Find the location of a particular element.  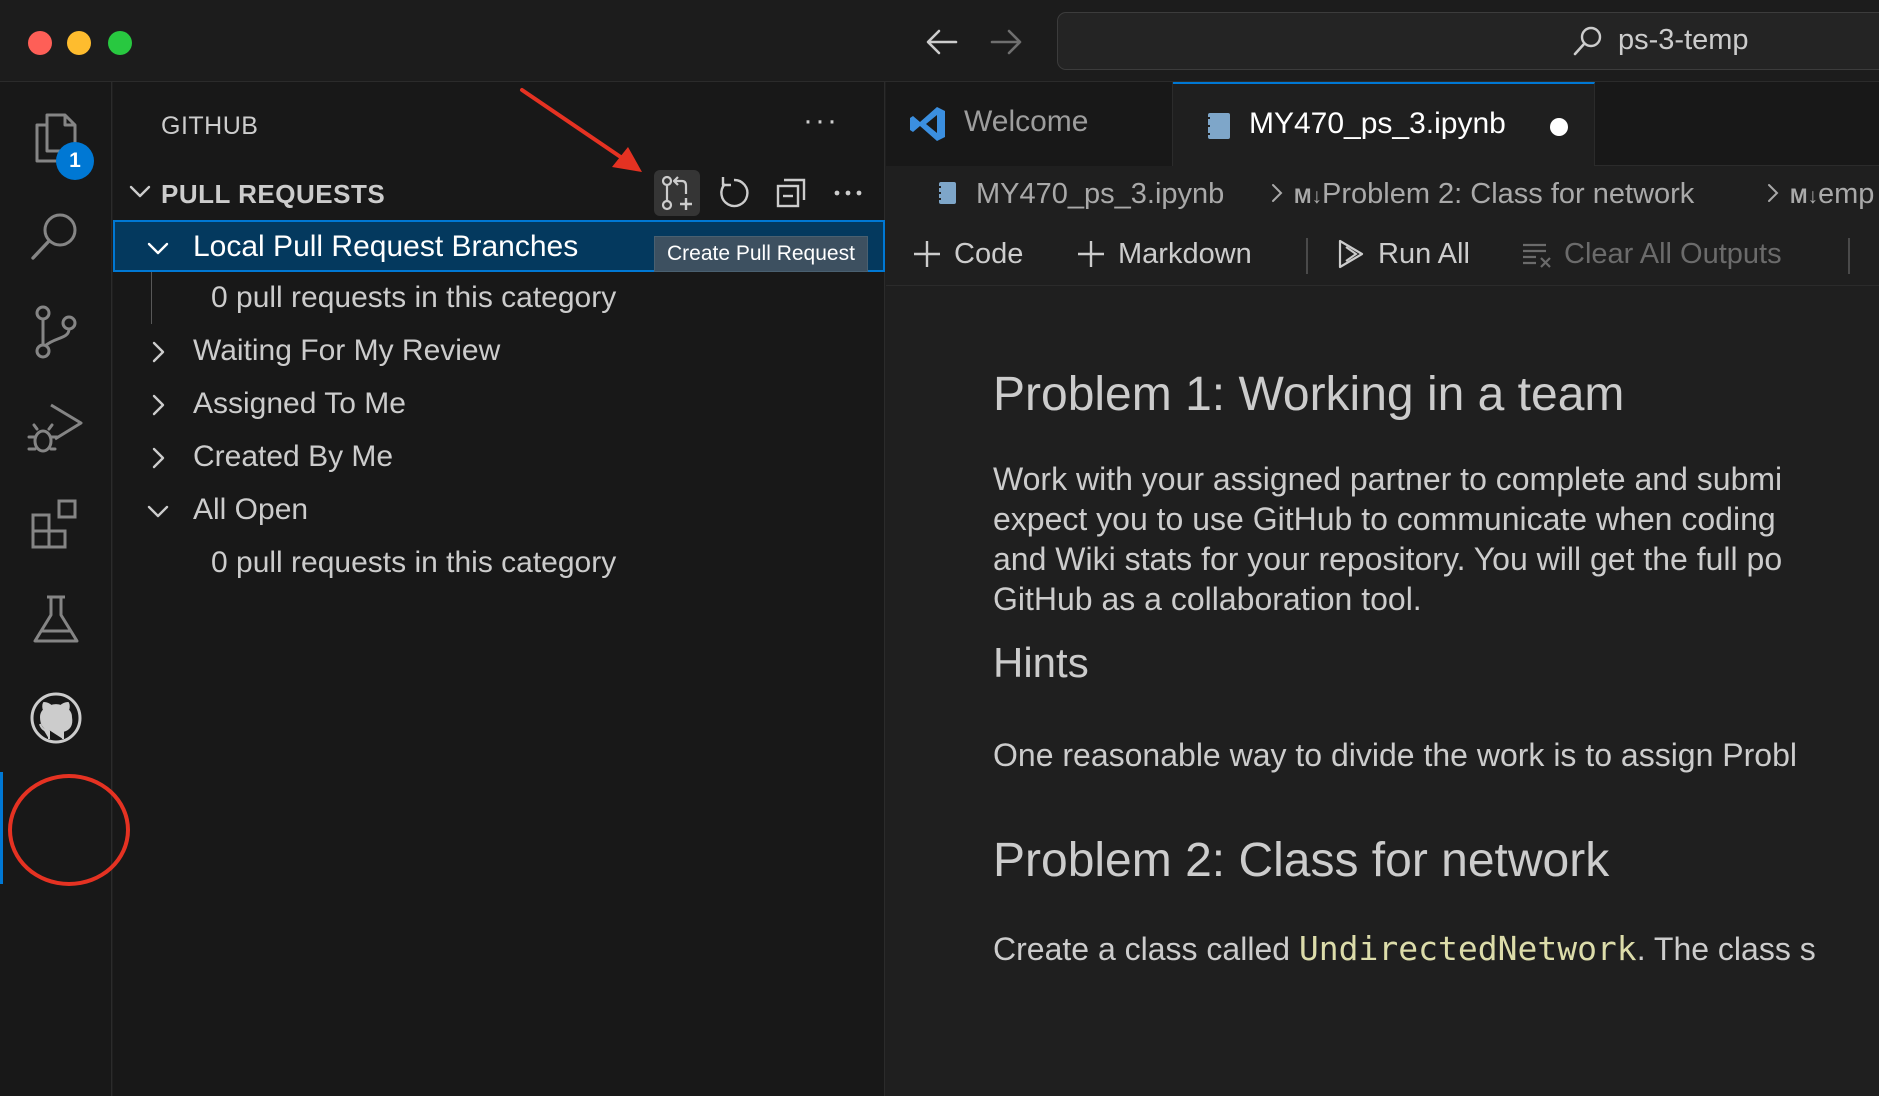

extensions-icon is located at coordinates (54, 524).